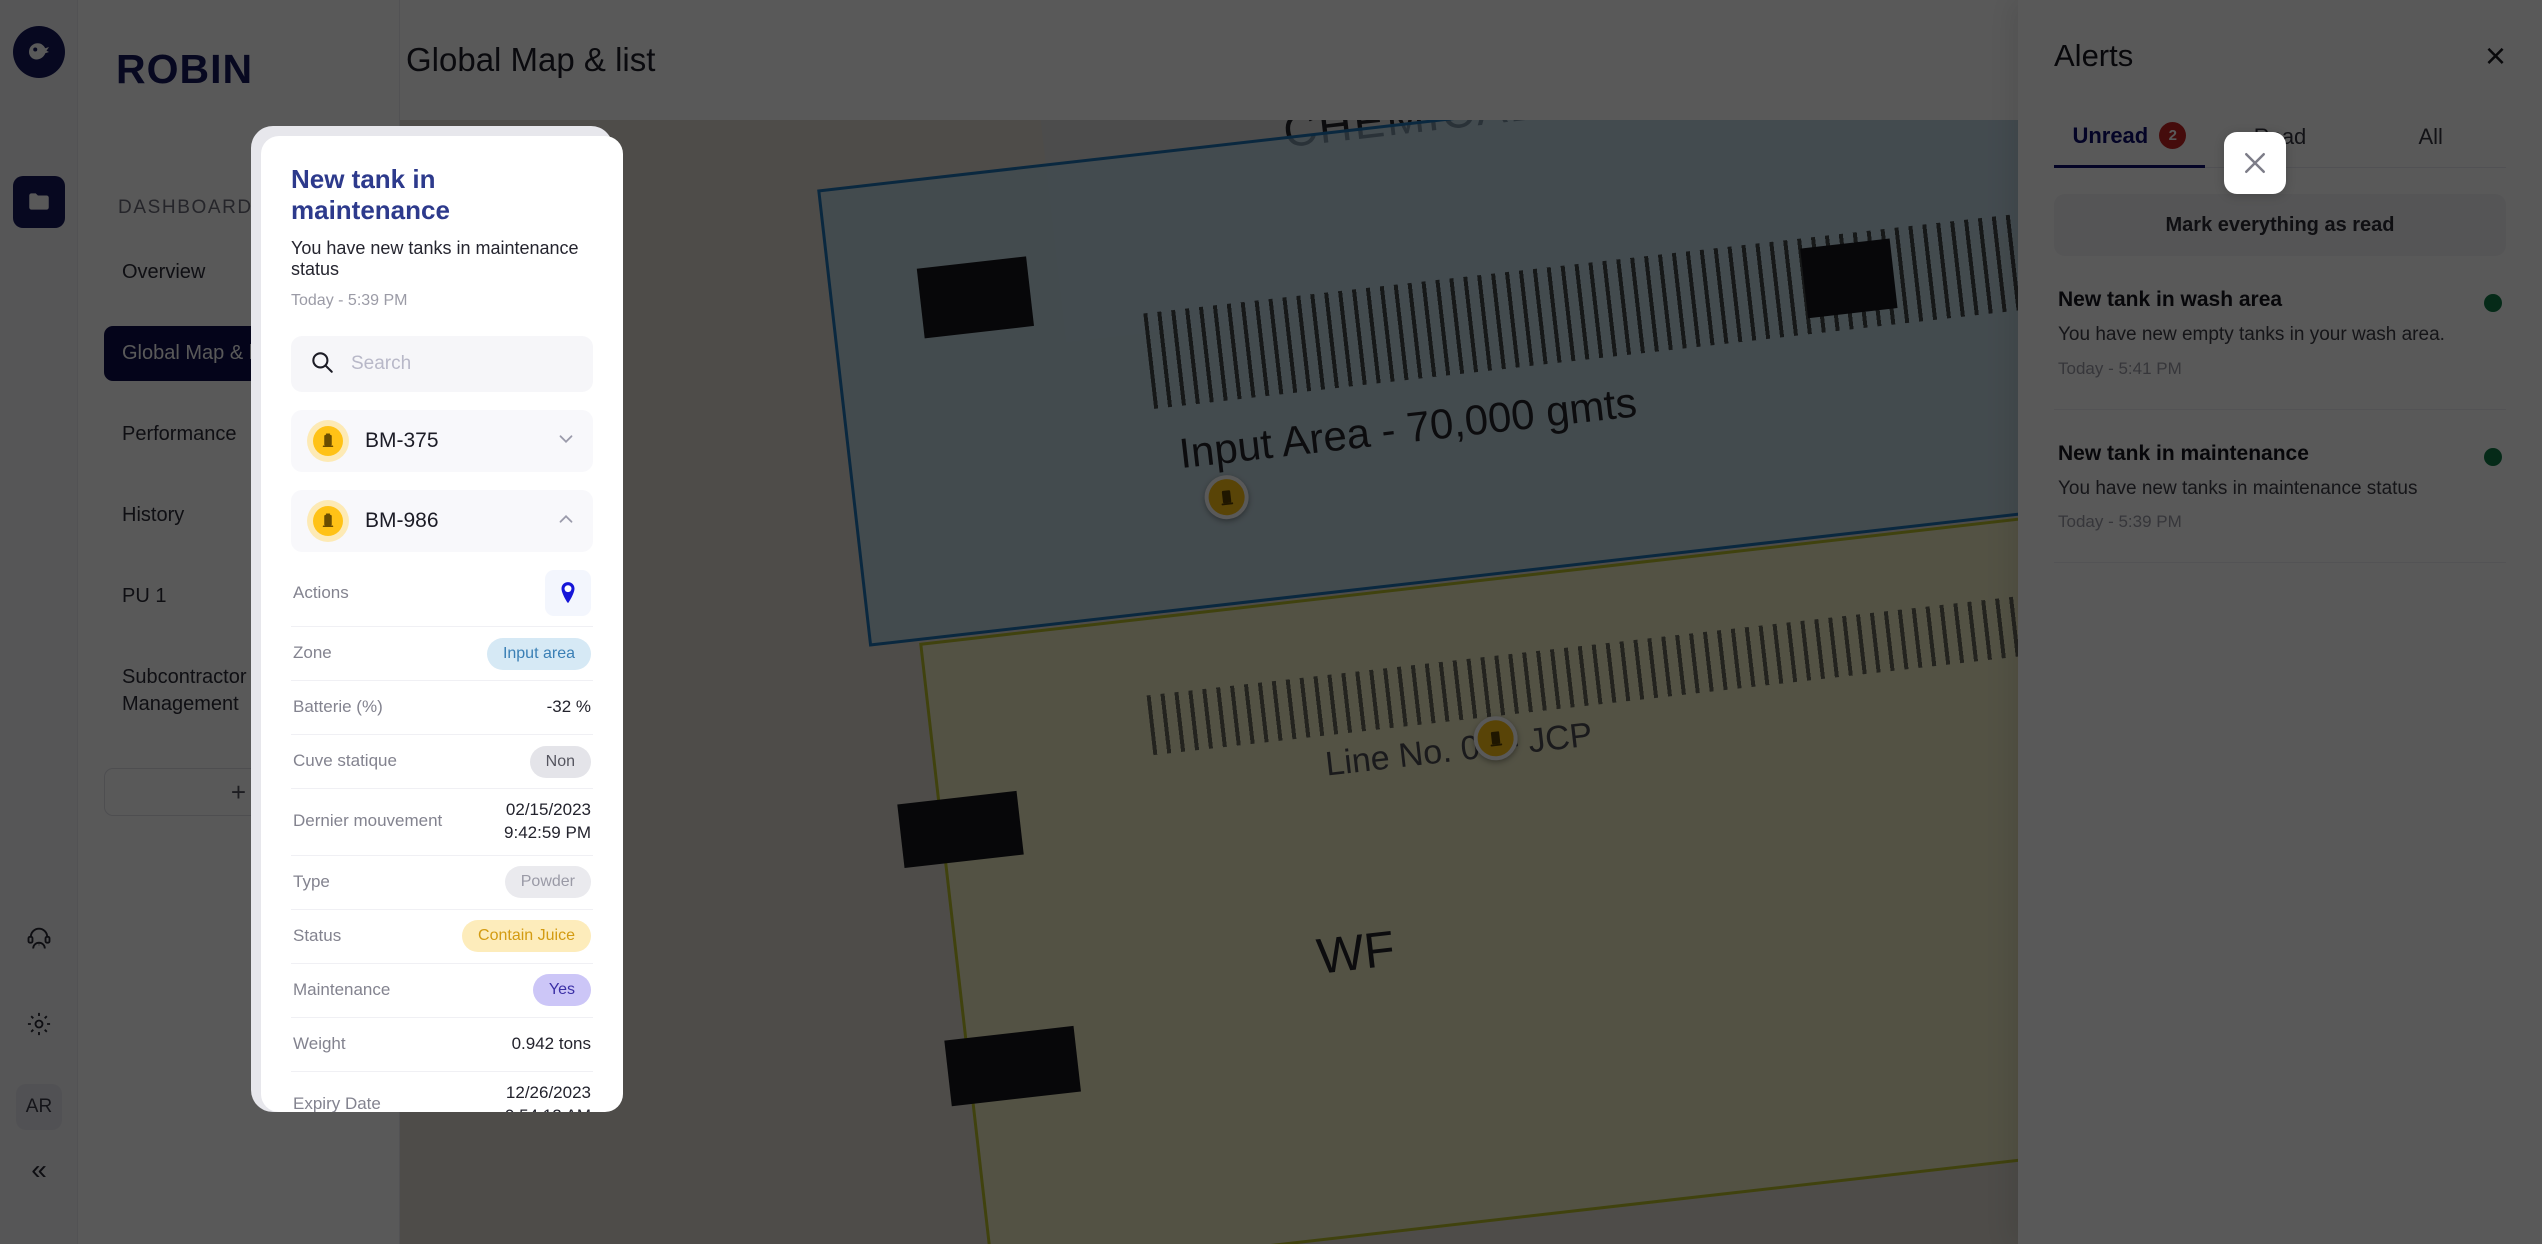  What do you see at coordinates (566, 441) in the screenshot?
I see `chevron-down-icon` at bounding box center [566, 441].